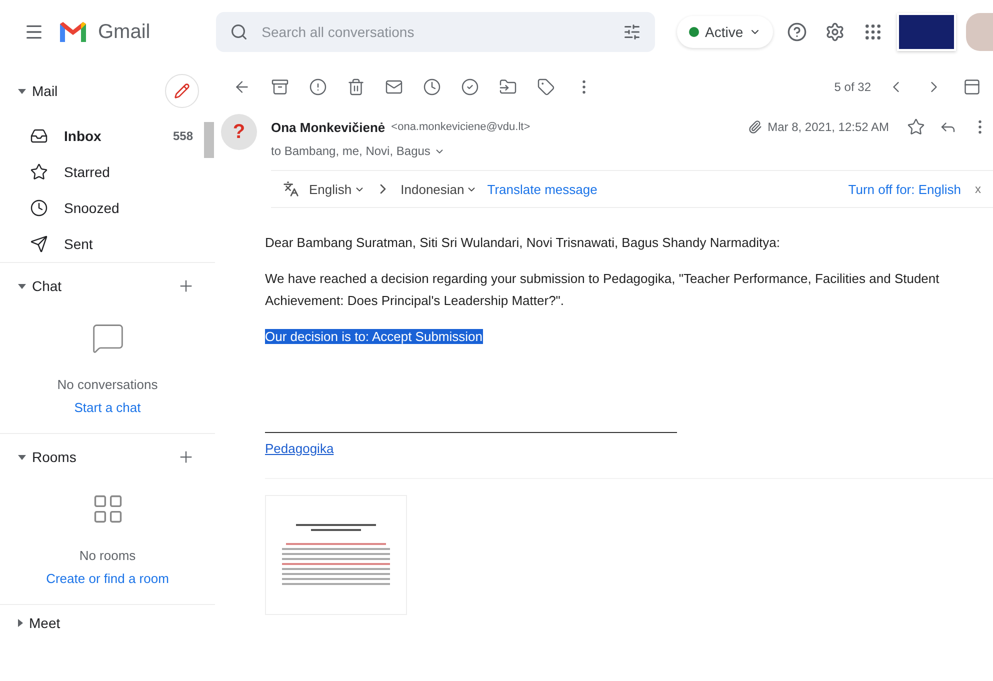 This screenshot has height=681, width=993. What do you see at coordinates (47, 457) in the screenshot?
I see `section-header: Rooms` at bounding box center [47, 457].